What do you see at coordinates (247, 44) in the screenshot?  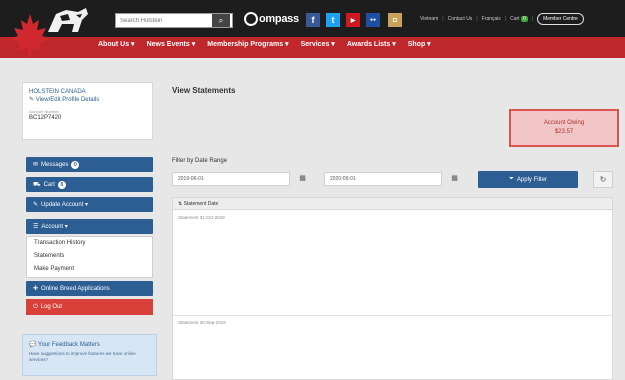 I see `nav-membership-programs: Membership Programs ▾` at bounding box center [247, 44].